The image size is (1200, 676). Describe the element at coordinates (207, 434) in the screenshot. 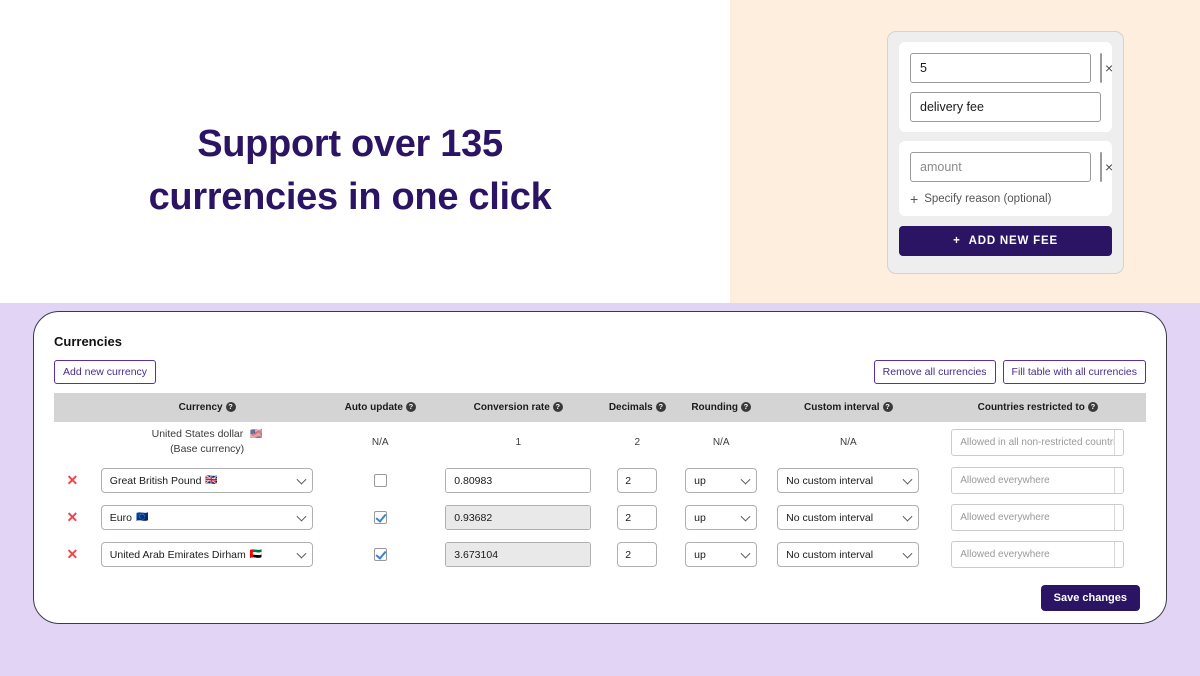

I see `base-currency-name-line: United States dollar 🇺🇸` at that location.